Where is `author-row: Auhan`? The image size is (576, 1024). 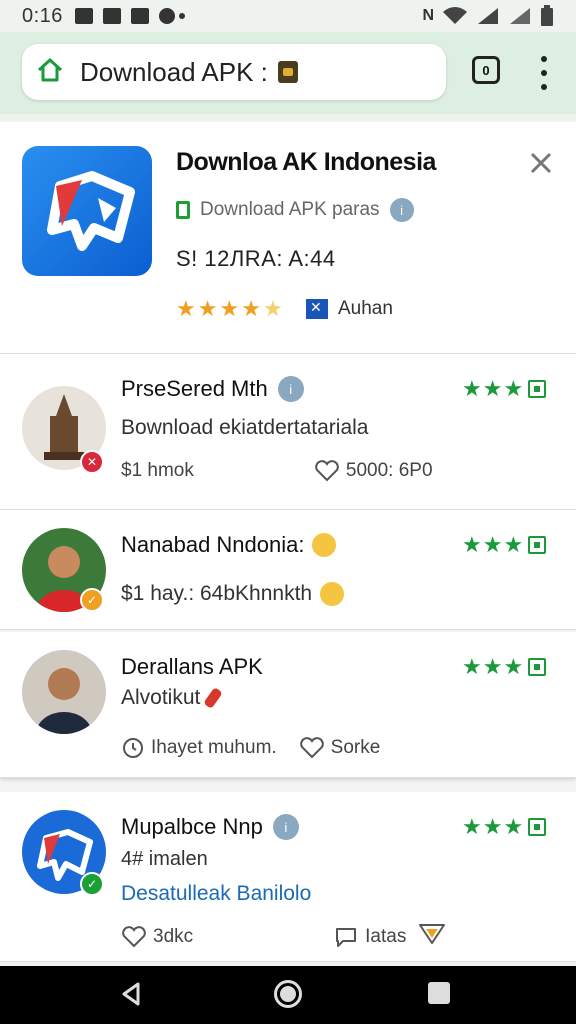 author-row: Auhan is located at coordinates (349, 309).